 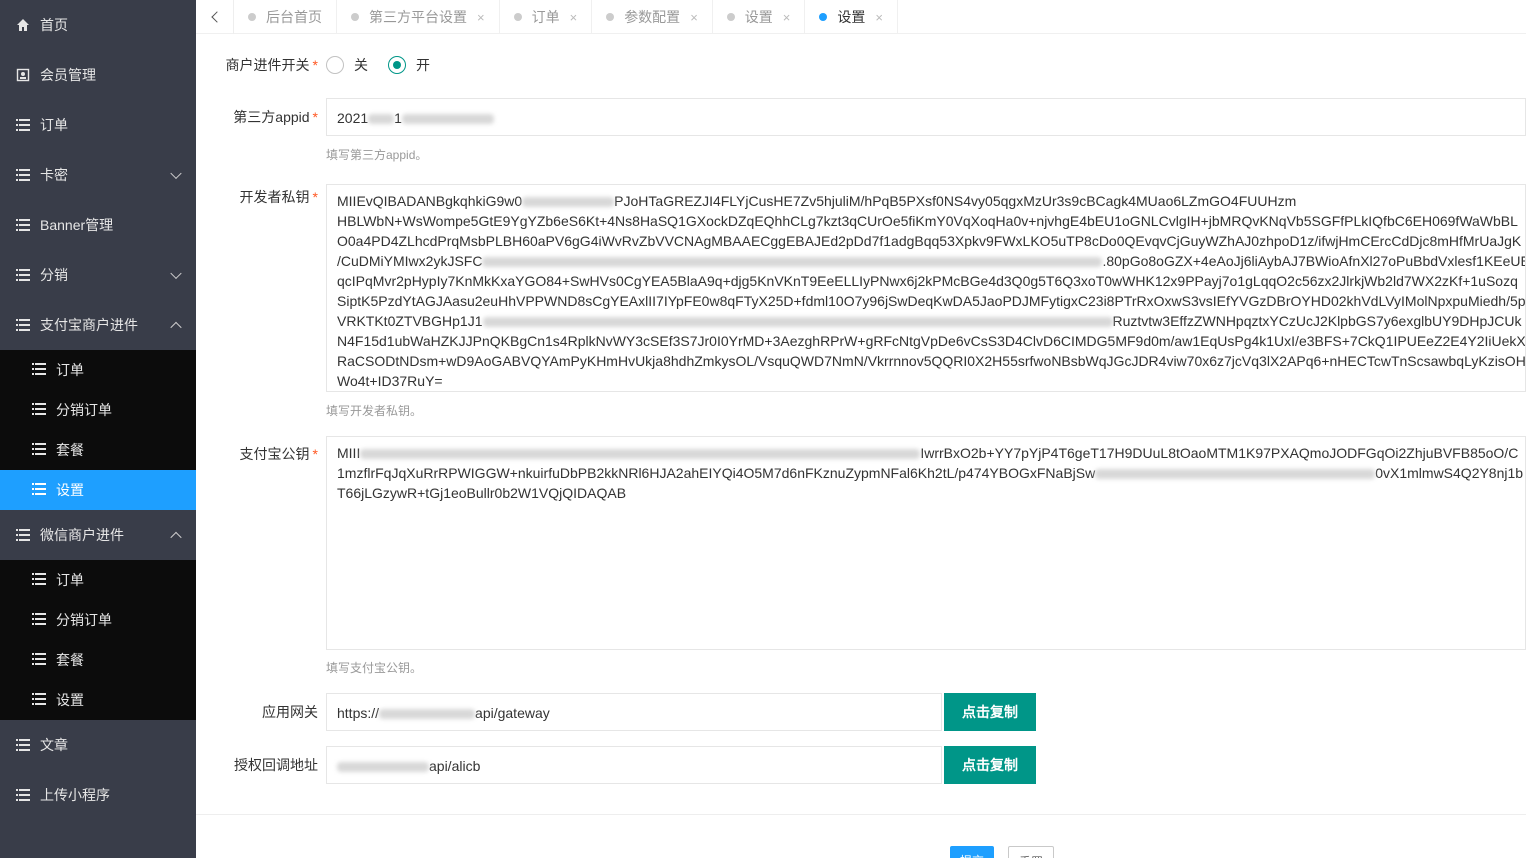 I want to click on tab-scroll-left-button, so click(x=215, y=17).